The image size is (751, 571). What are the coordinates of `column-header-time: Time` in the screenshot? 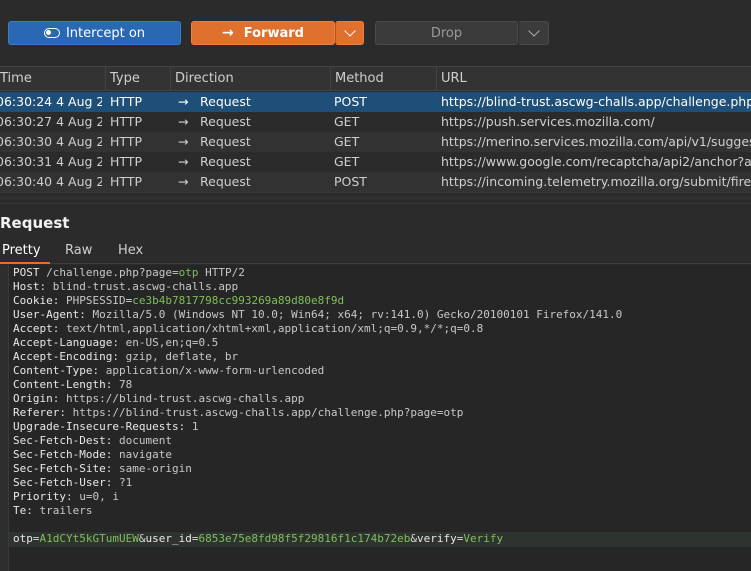 It's located at (53, 79).